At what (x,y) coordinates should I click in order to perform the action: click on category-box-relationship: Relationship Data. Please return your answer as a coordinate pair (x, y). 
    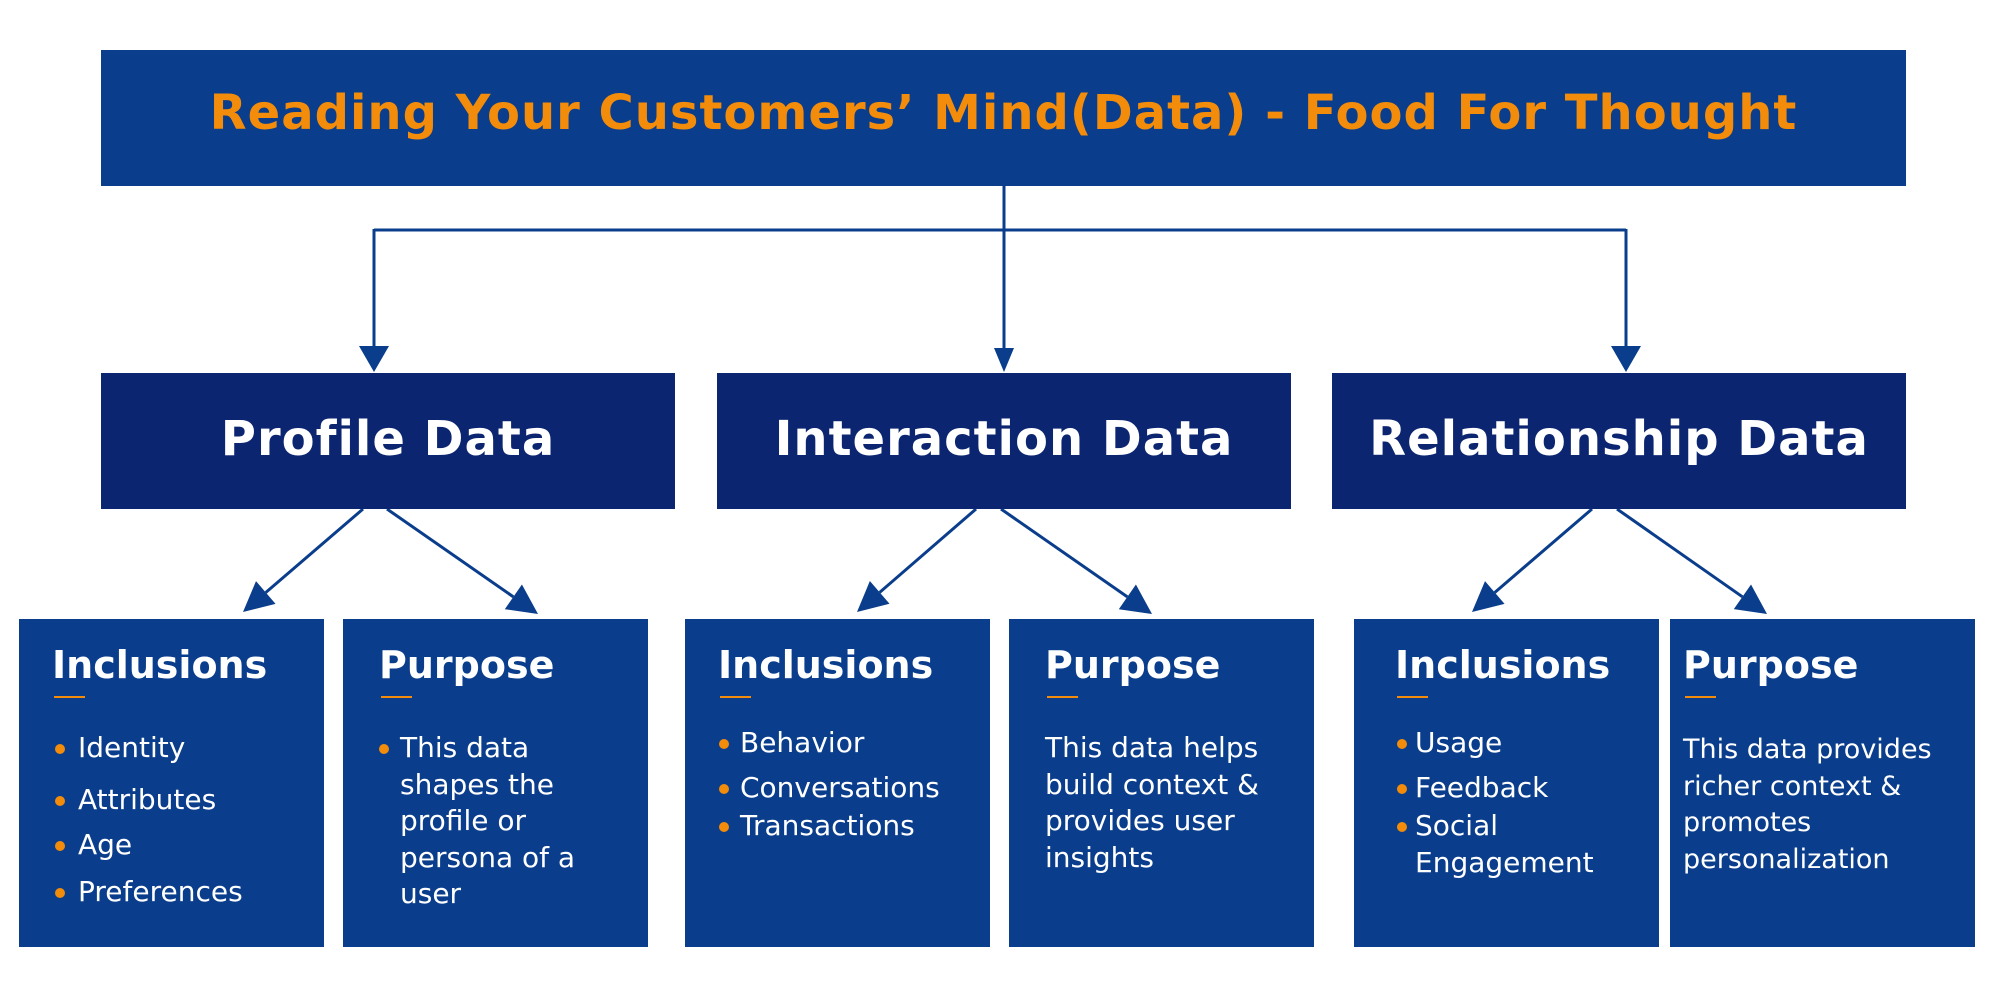
    Looking at the image, I should click on (1619, 441).